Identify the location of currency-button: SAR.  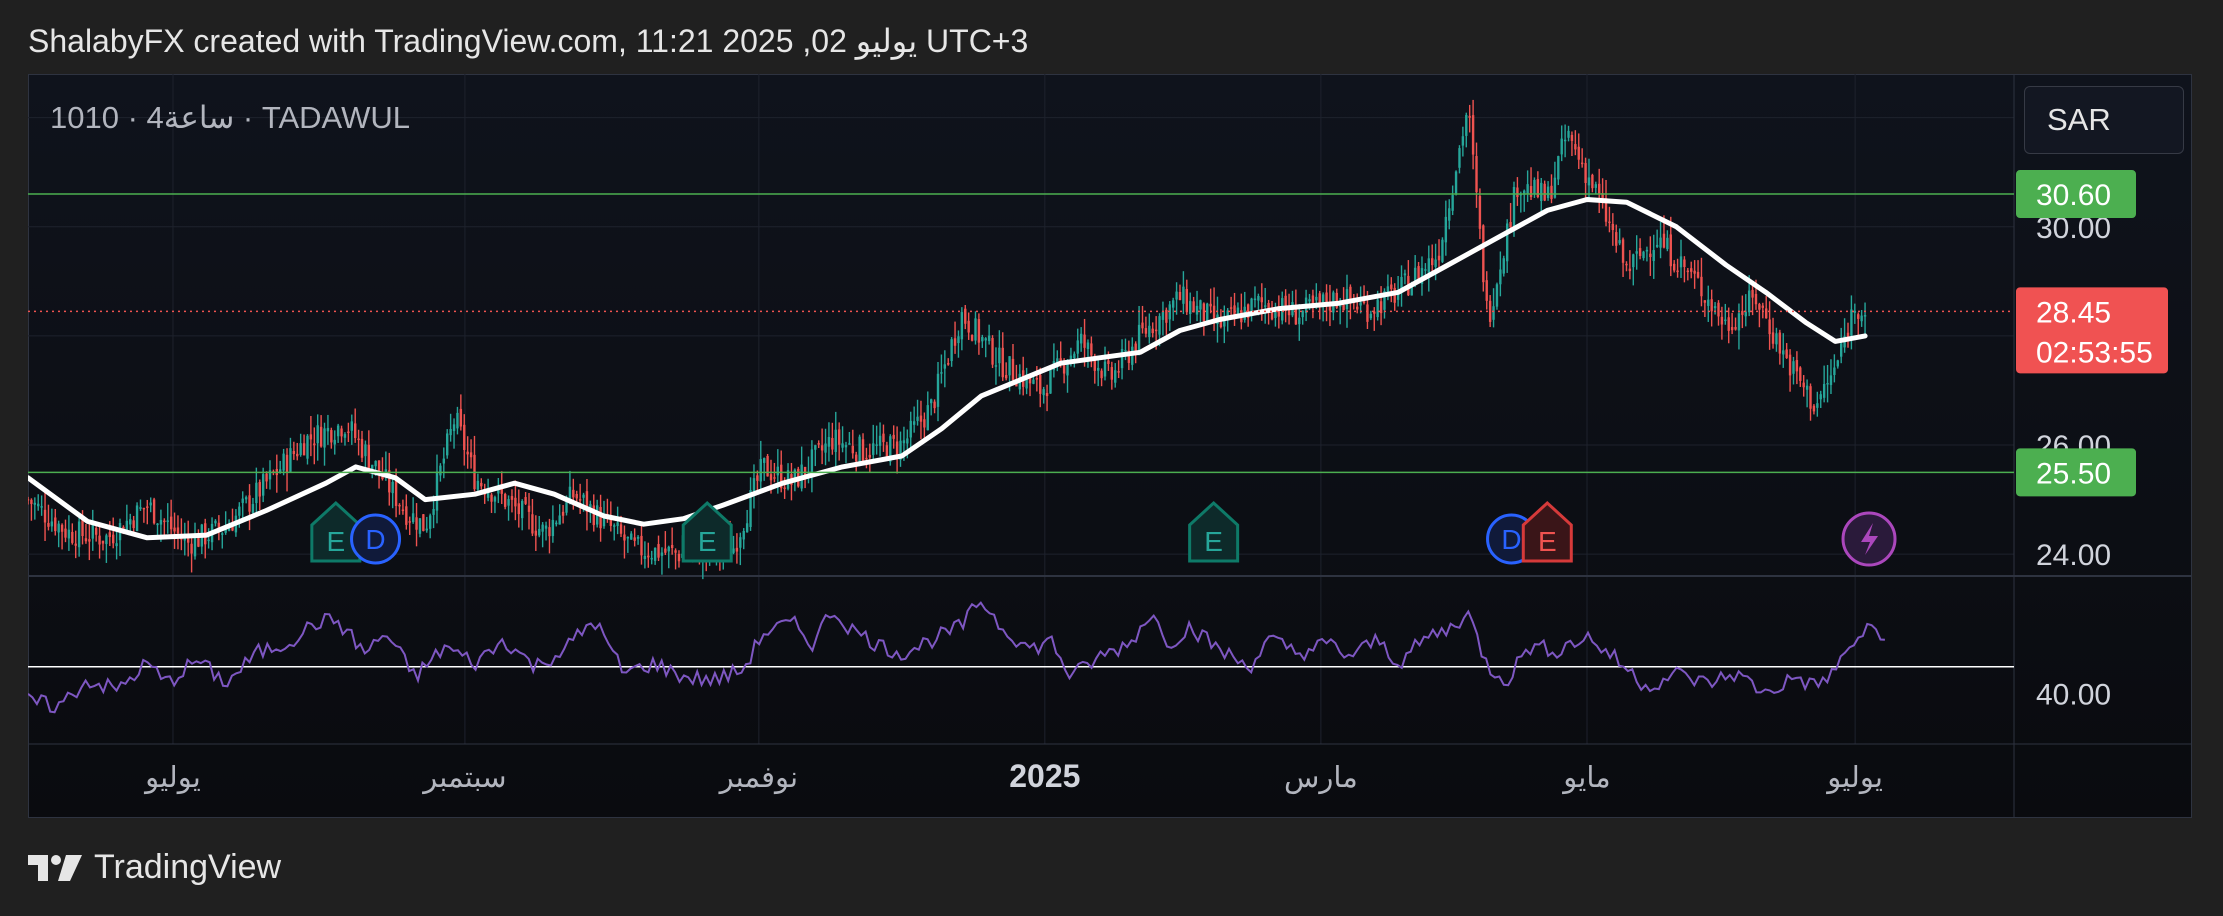
(2104, 120).